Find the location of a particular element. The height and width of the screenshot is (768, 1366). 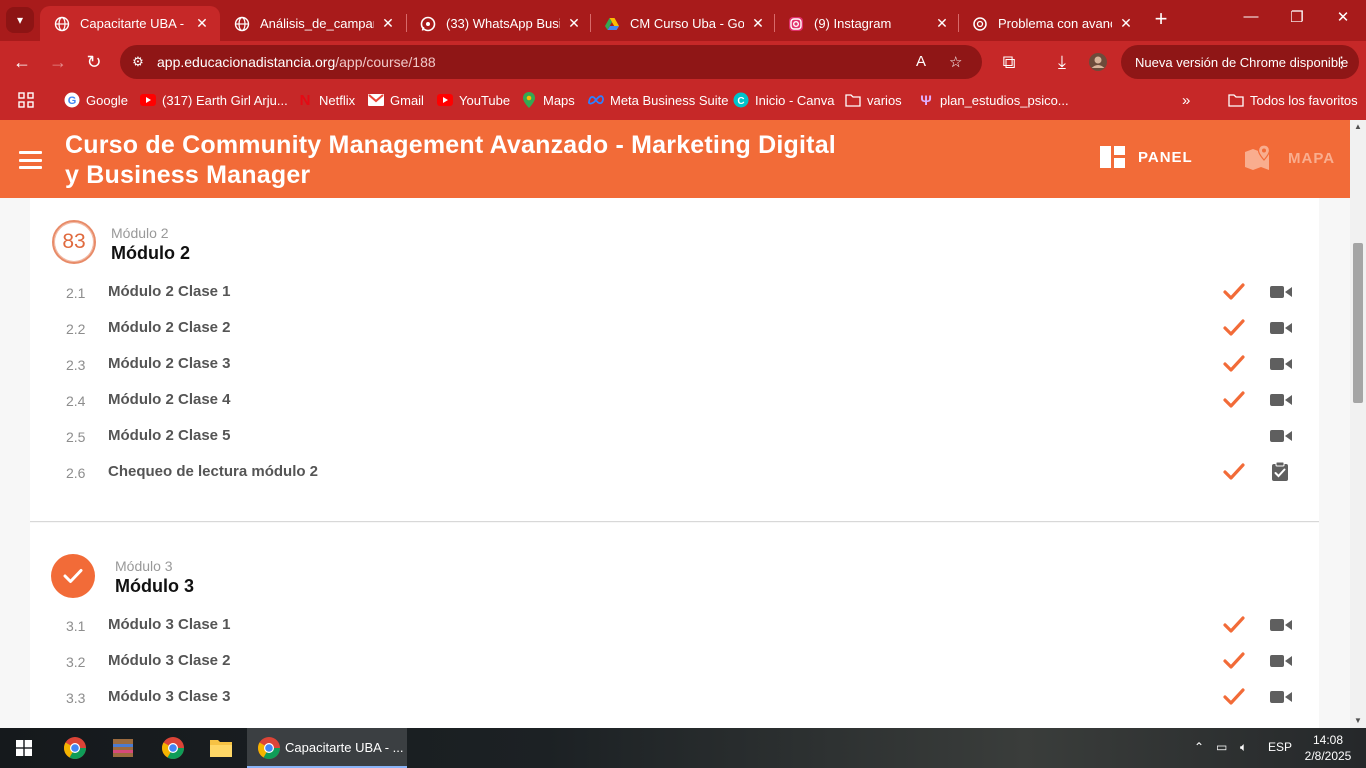

profile-avatar-icon is located at coordinates (1098, 62).